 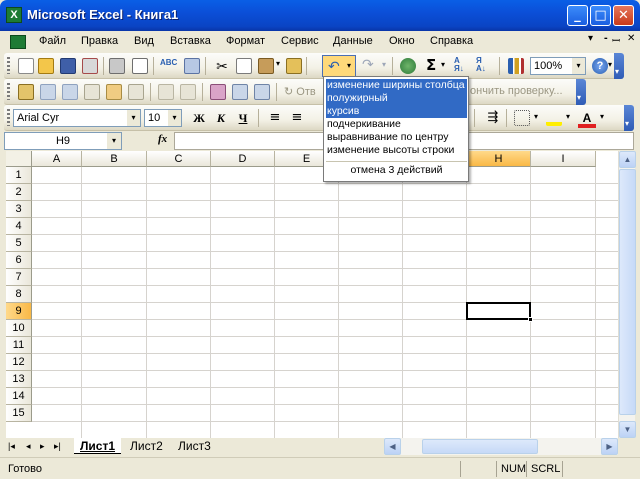 I want to click on column-header: B, so click(x=114, y=159).